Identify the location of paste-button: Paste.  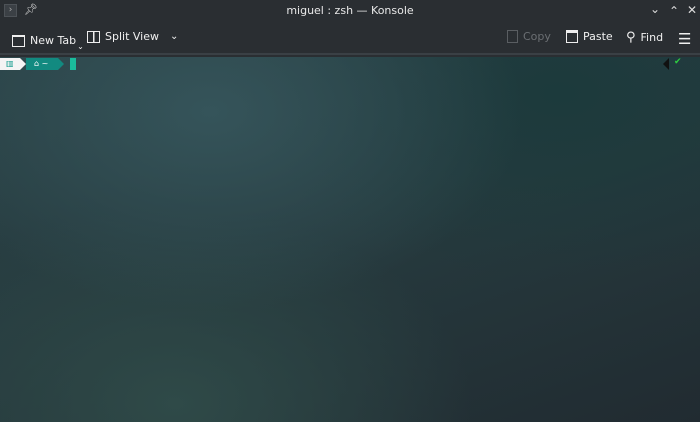
(589, 36).